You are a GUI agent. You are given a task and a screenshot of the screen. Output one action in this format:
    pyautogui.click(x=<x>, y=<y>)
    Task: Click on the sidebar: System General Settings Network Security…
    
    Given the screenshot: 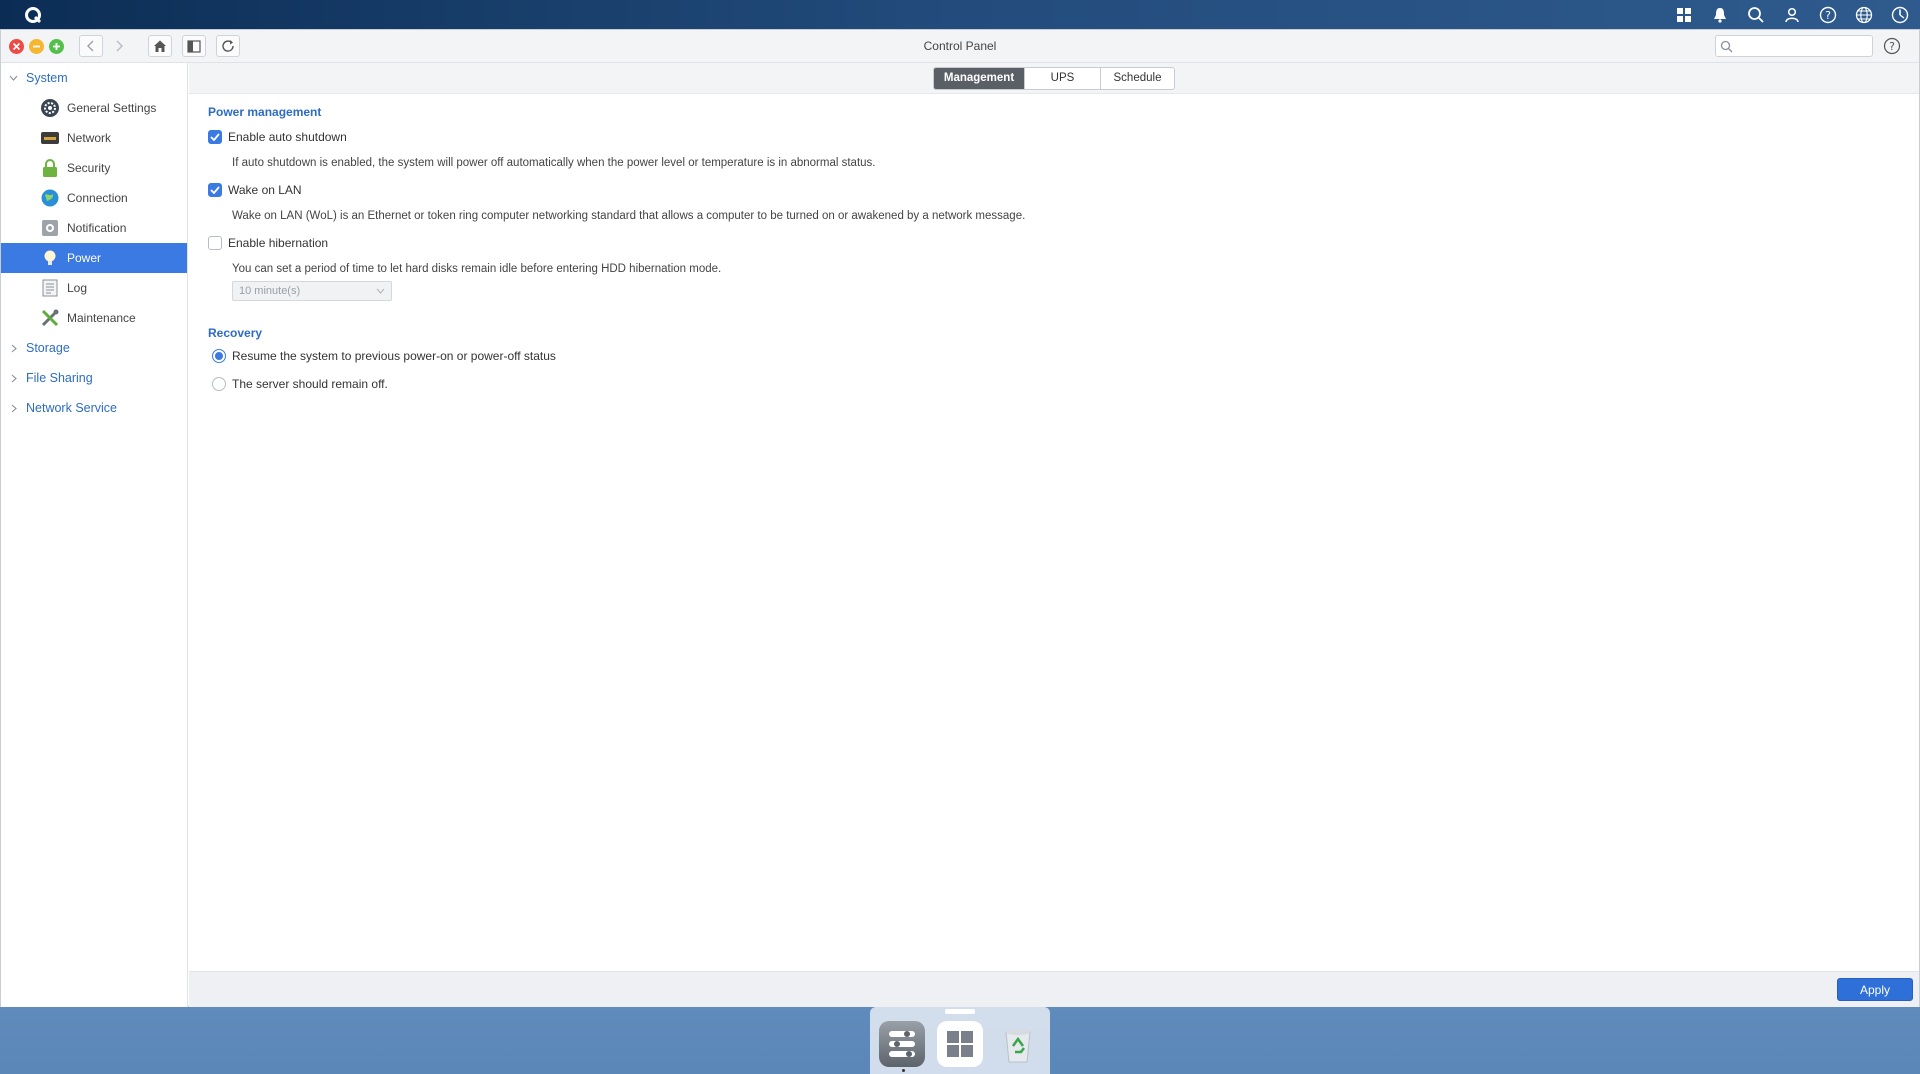 What is the action you would take?
    pyautogui.click(x=94, y=535)
    